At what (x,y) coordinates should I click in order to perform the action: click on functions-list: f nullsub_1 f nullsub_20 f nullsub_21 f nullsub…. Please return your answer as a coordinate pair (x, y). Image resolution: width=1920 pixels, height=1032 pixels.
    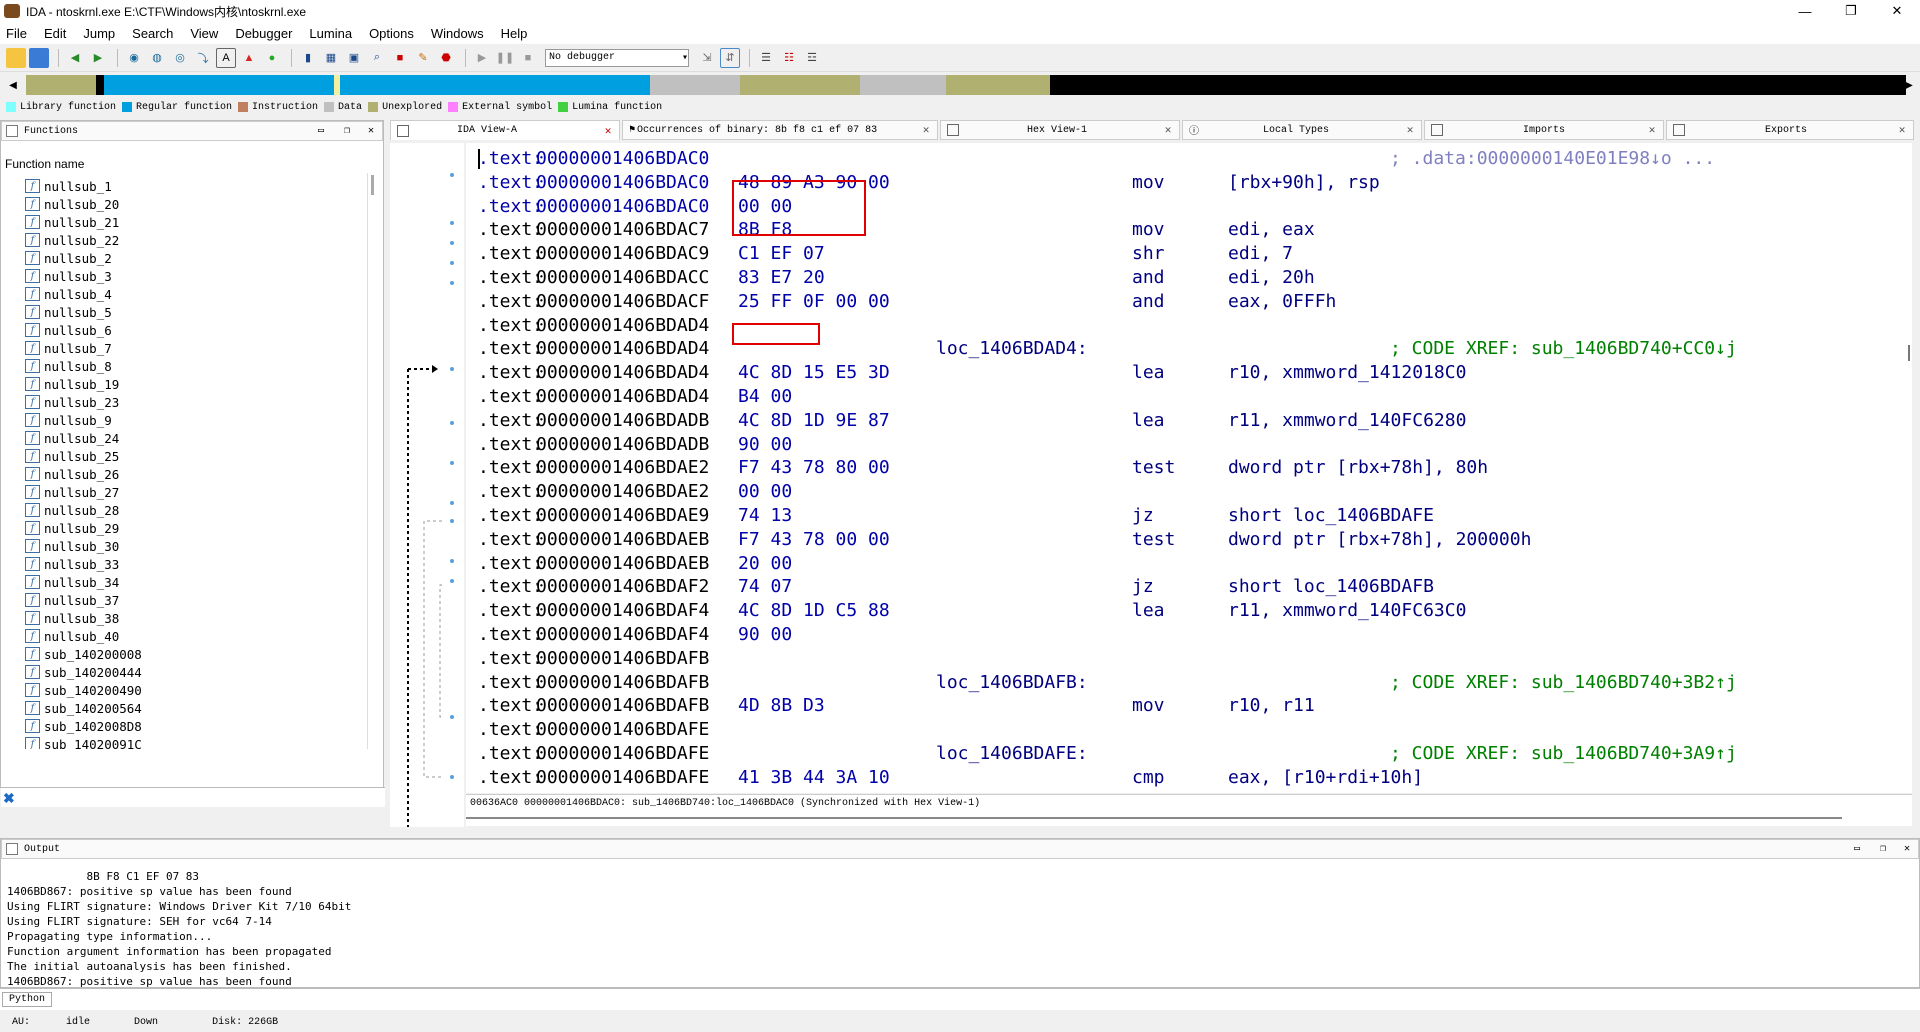
    Looking at the image, I should click on (195, 463).